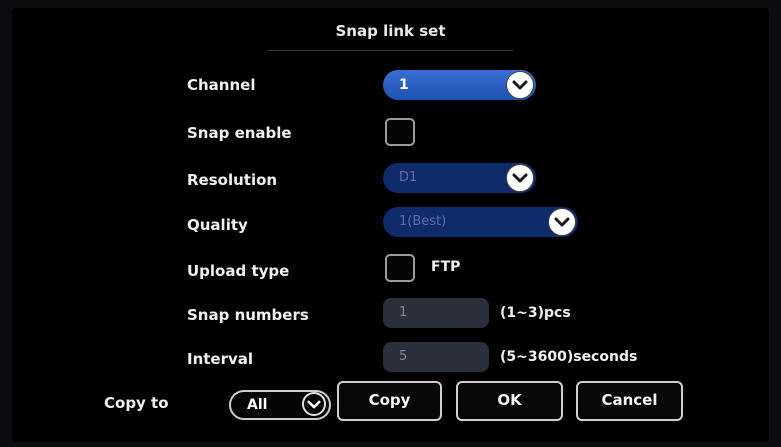  Describe the element at coordinates (459, 85) in the screenshot. I see `channel-select: 1` at that location.